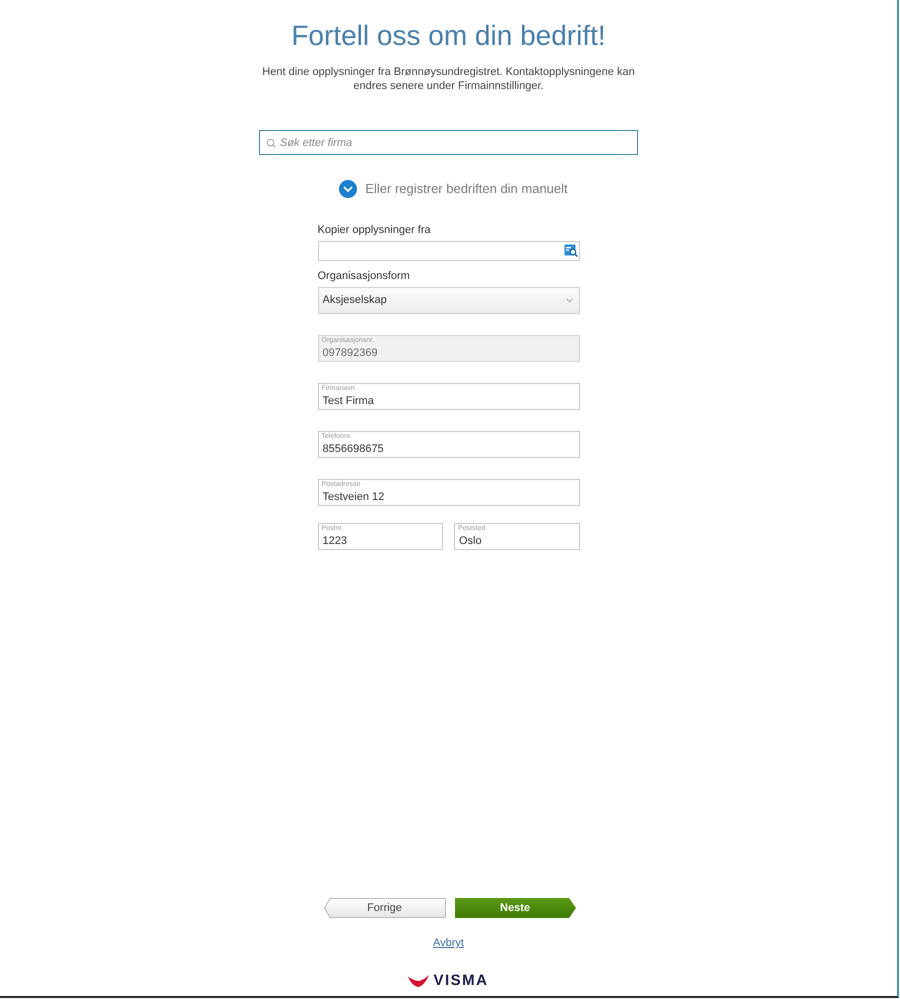  What do you see at coordinates (271, 143) in the screenshot?
I see `search-icon` at bounding box center [271, 143].